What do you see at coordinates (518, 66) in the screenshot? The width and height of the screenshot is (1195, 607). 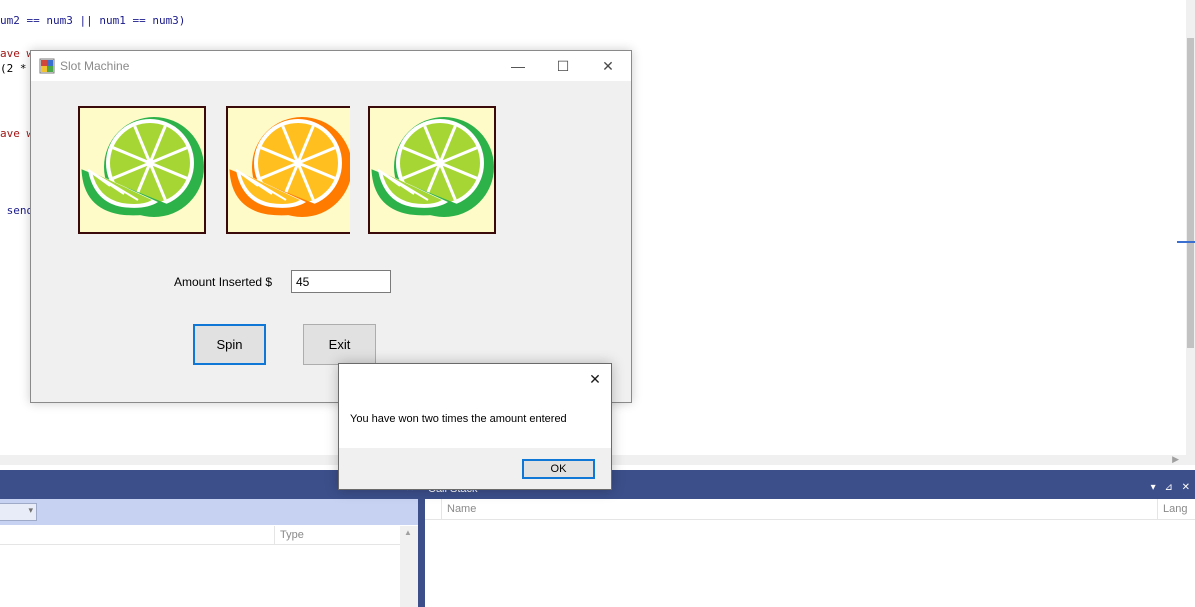 I see `minimize-button: —` at bounding box center [518, 66].